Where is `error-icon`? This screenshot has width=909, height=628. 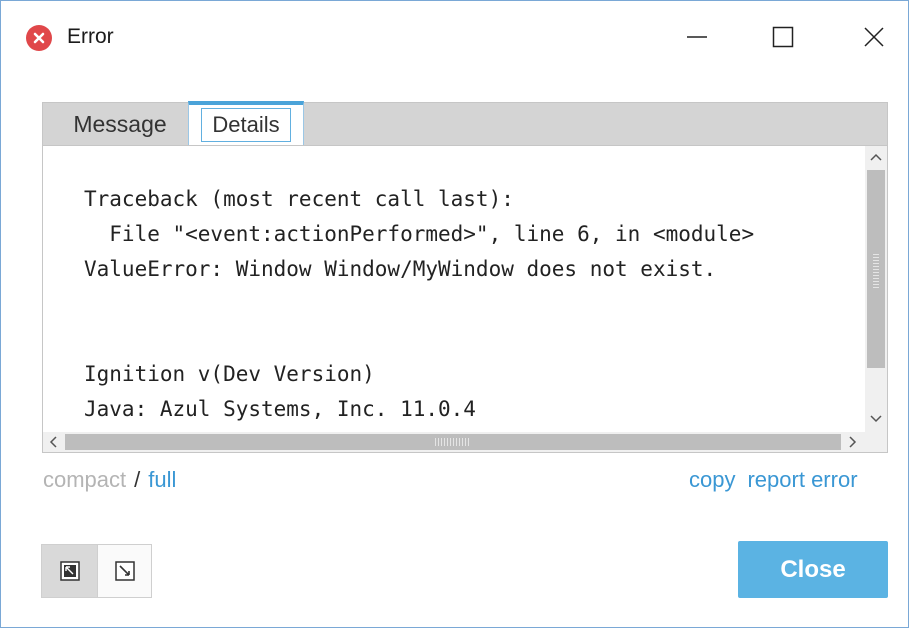
error-icon is located at coordinates (39, 38).